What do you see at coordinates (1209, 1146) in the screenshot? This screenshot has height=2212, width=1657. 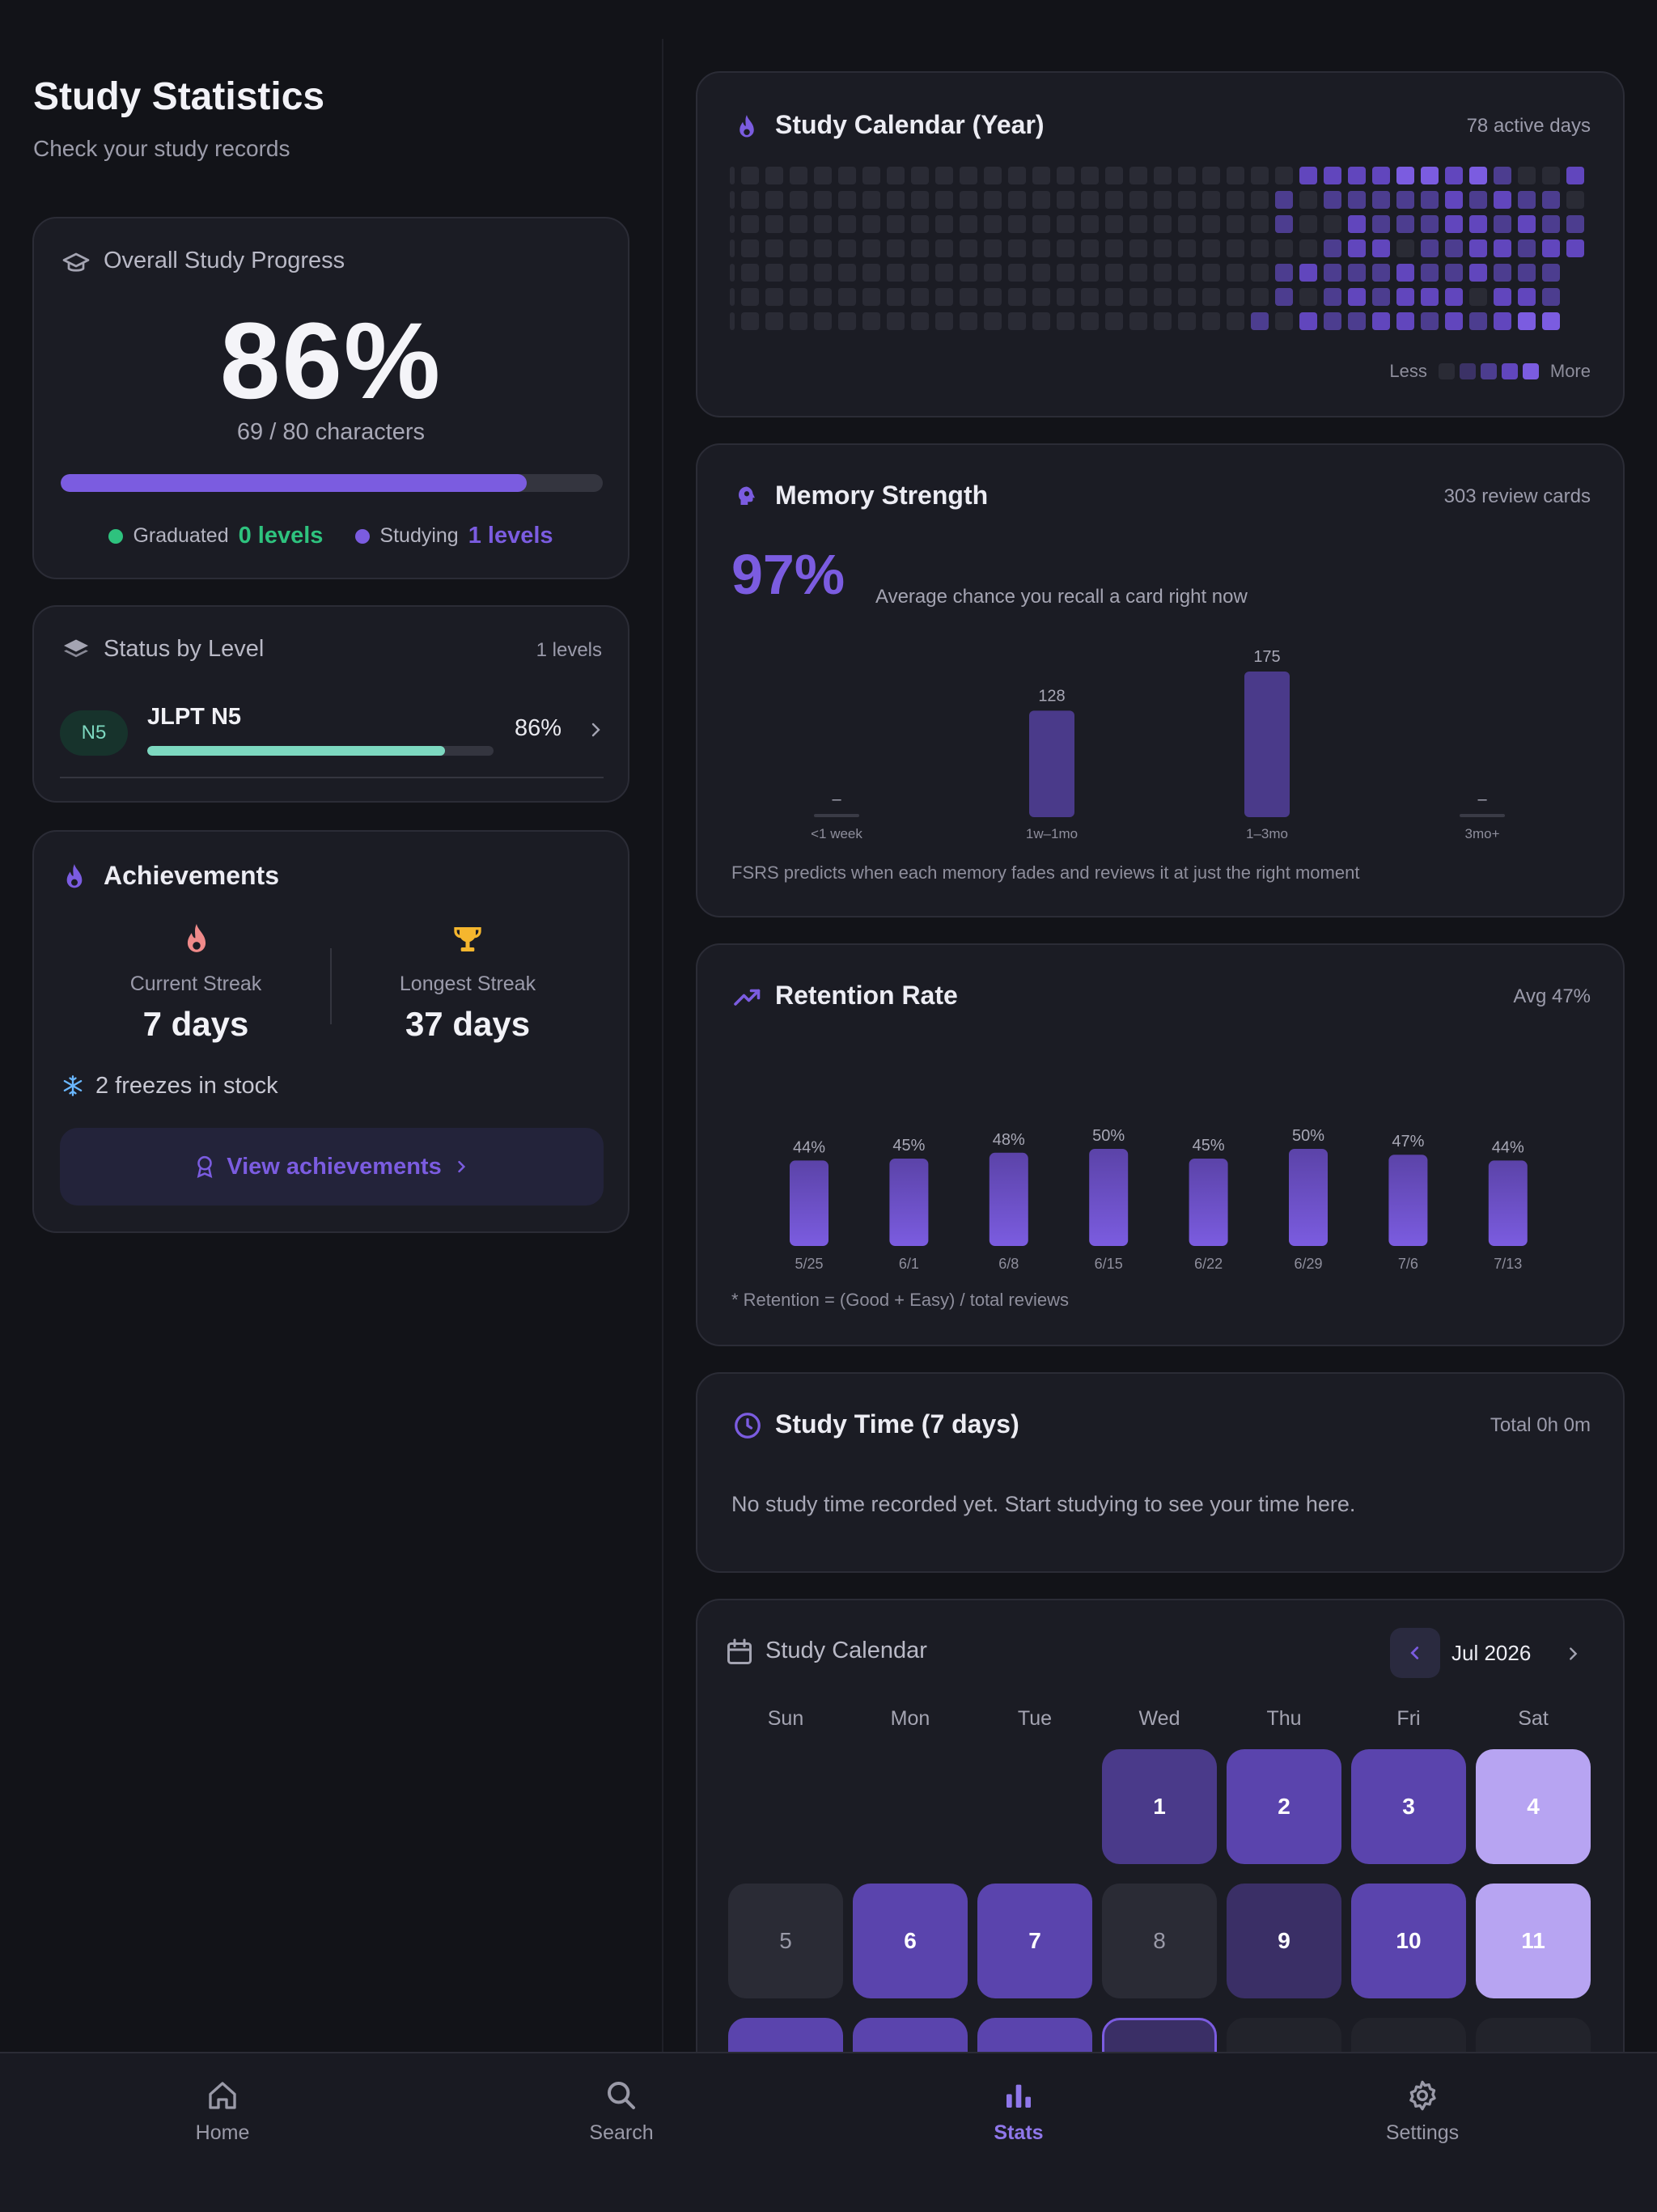 I see `retention-bar-value: 45%` at bounding box center [1209, 1146].